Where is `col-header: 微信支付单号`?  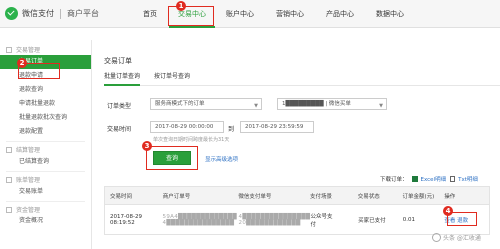
col-header: 微信支付单号 is located at coordinates (255, 196).